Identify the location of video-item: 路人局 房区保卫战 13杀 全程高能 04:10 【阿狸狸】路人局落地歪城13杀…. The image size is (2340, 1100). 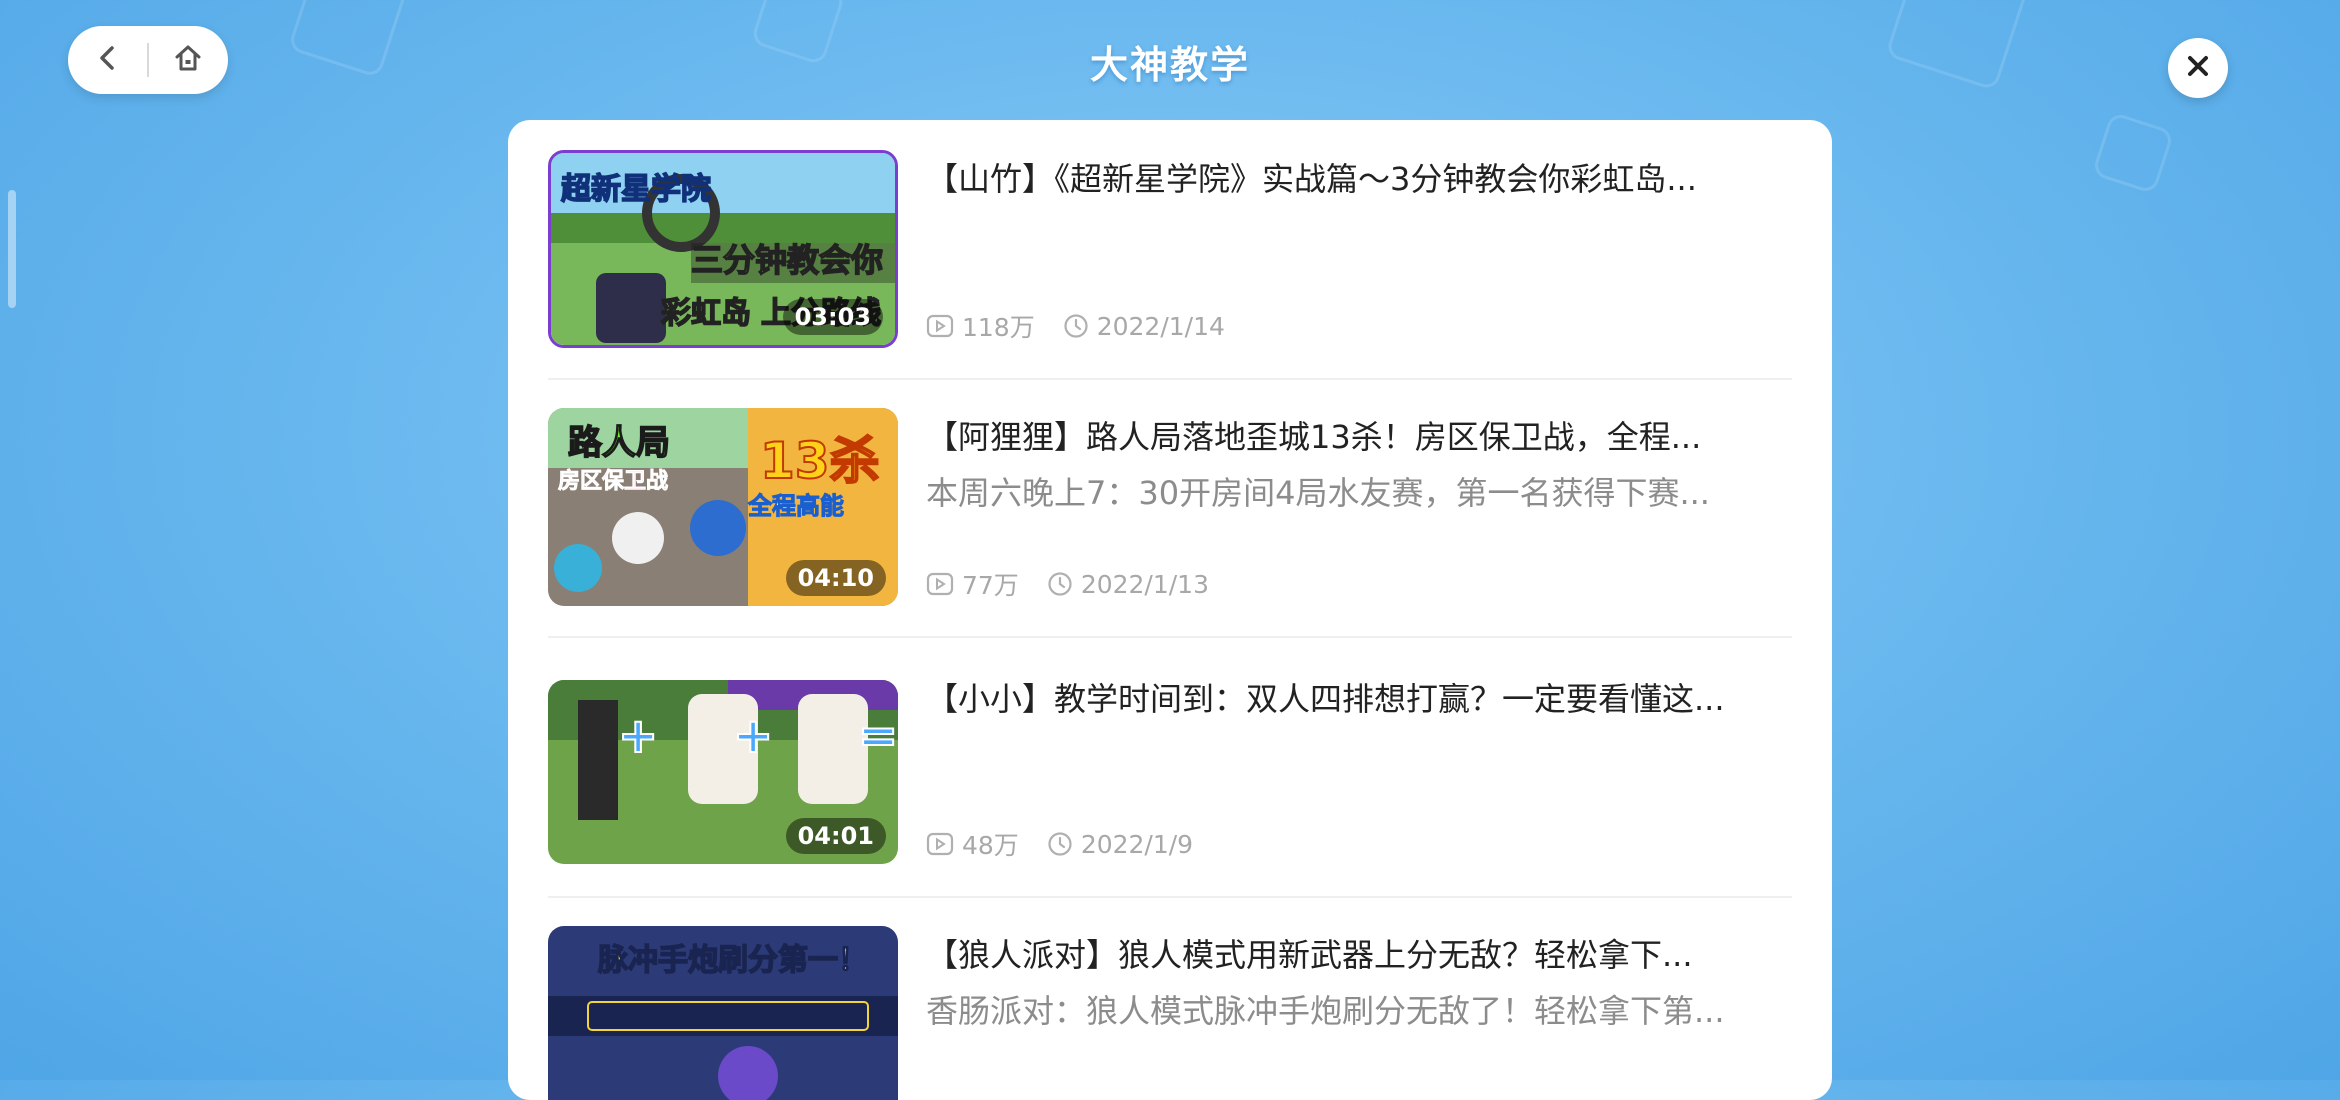
(1170, 508).